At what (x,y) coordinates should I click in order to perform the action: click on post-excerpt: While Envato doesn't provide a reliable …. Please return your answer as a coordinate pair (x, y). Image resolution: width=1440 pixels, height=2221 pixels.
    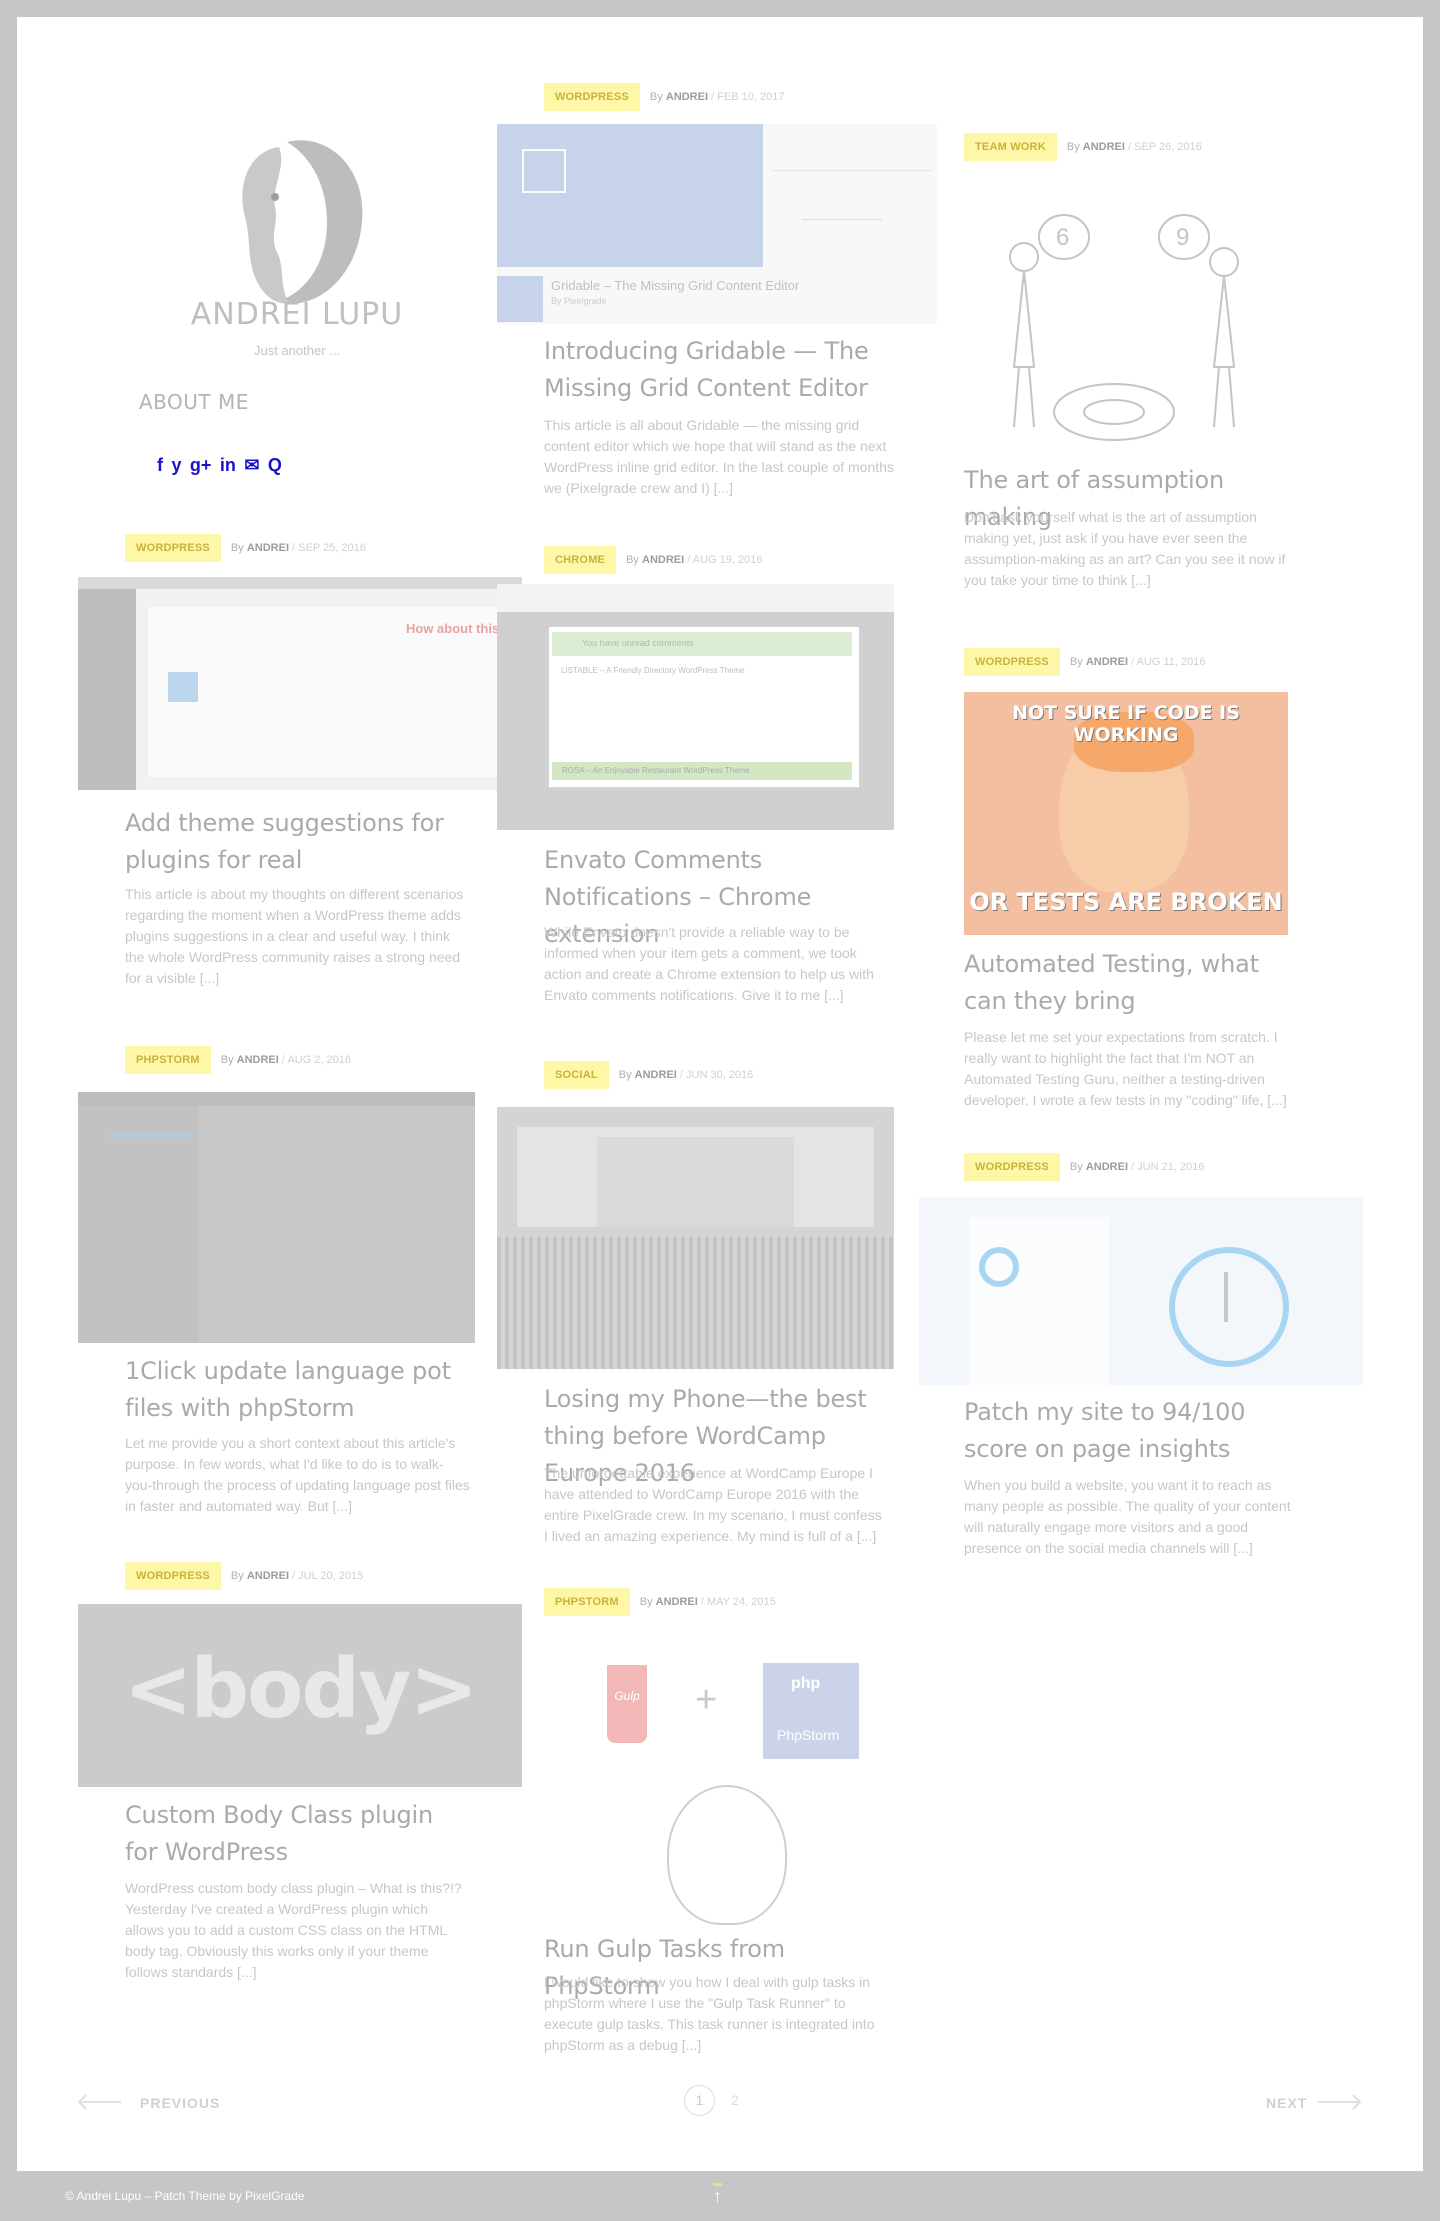
    Looking at the image, I should click on (709, 963).